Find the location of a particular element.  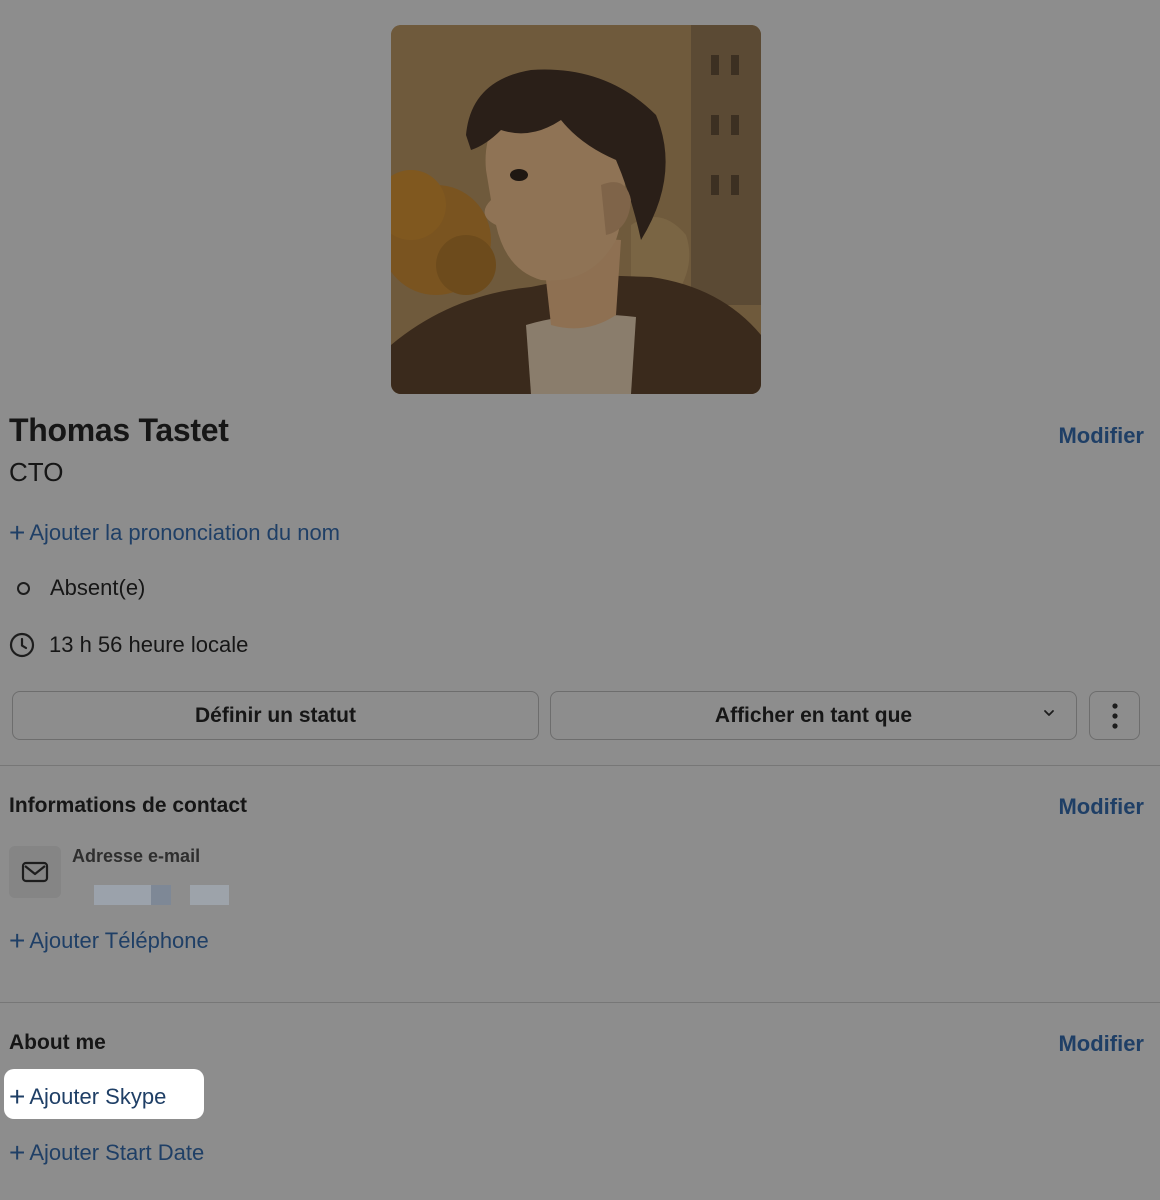

local-time: 13 h 56 heure locale is located at coordinates (128, 645).